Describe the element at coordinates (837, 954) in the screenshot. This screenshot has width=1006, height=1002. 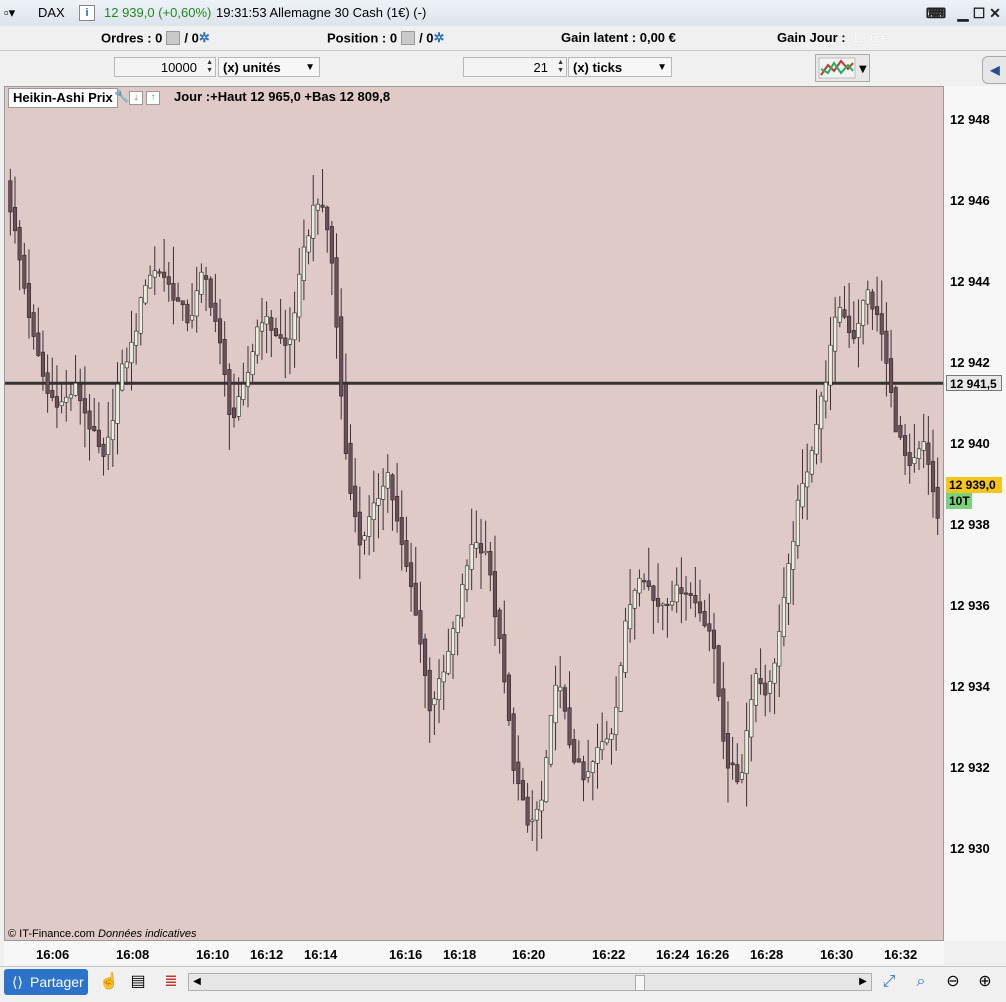
I see `x-tick-label: 16:30` at that location.